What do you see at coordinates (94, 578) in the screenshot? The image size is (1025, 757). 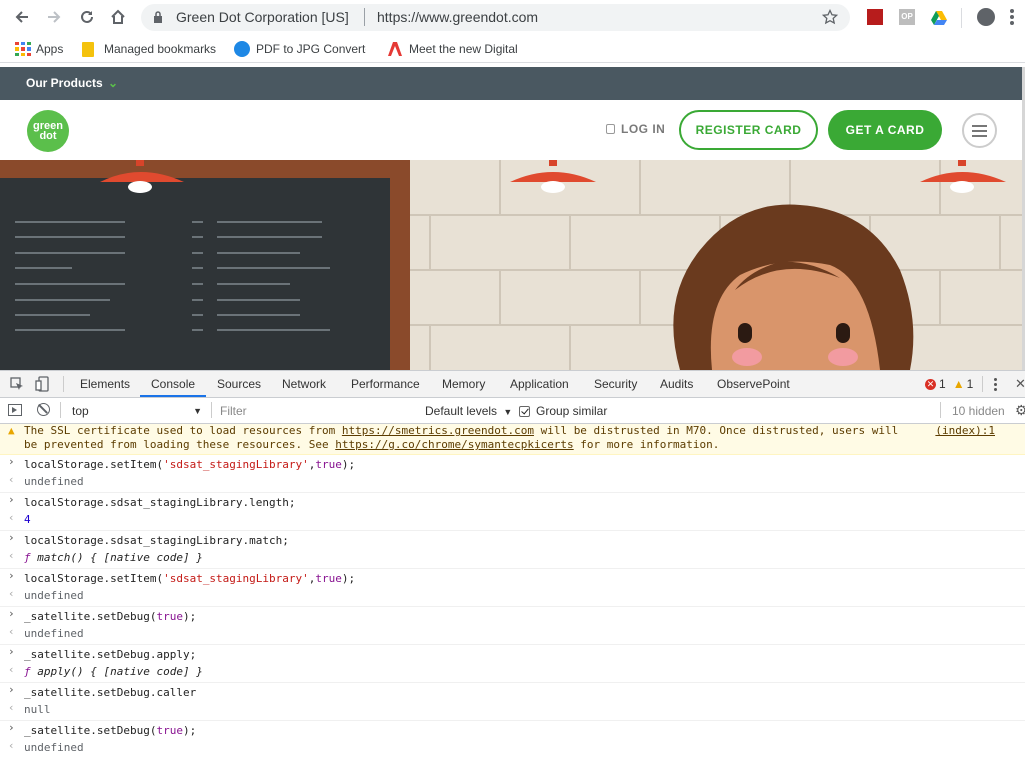 I see `code-text: localStorage.setItem(` at bounding box center [94, 578].